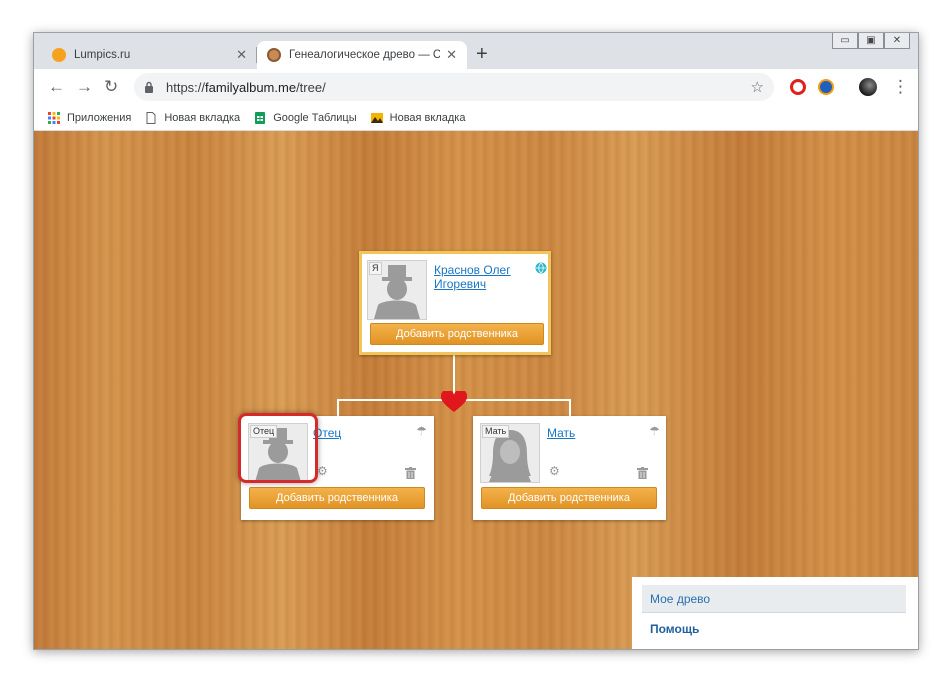 The width and height of the screenshot is (950, 682). Describe the element at coordinates (897, 41) in the screenshot. I see `close-window-button: ✕` at that location.